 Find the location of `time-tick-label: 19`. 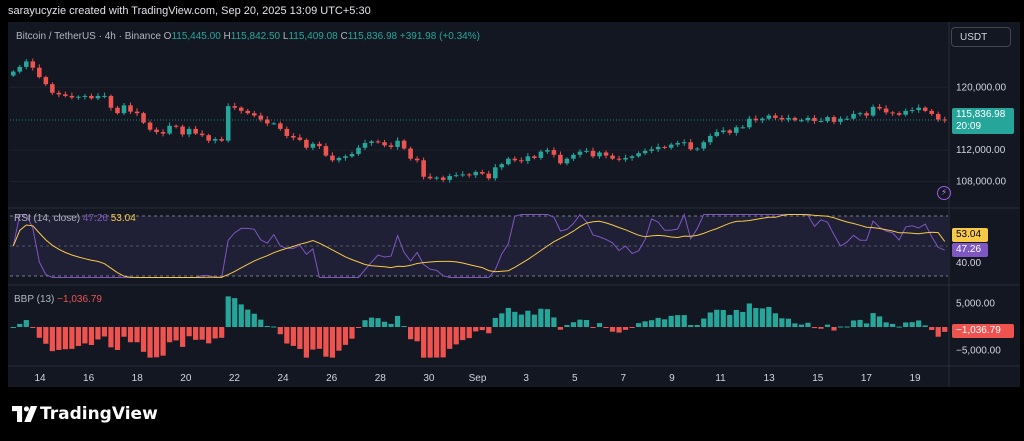

time-tick-label: 19 is located at coordinates (915, 378).